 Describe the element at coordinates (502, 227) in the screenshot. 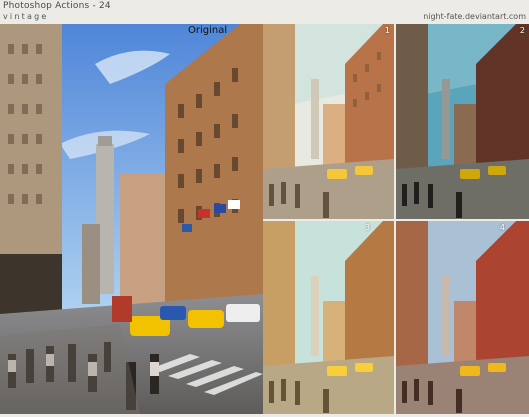

I see `variant-label-4: 4` at that location.